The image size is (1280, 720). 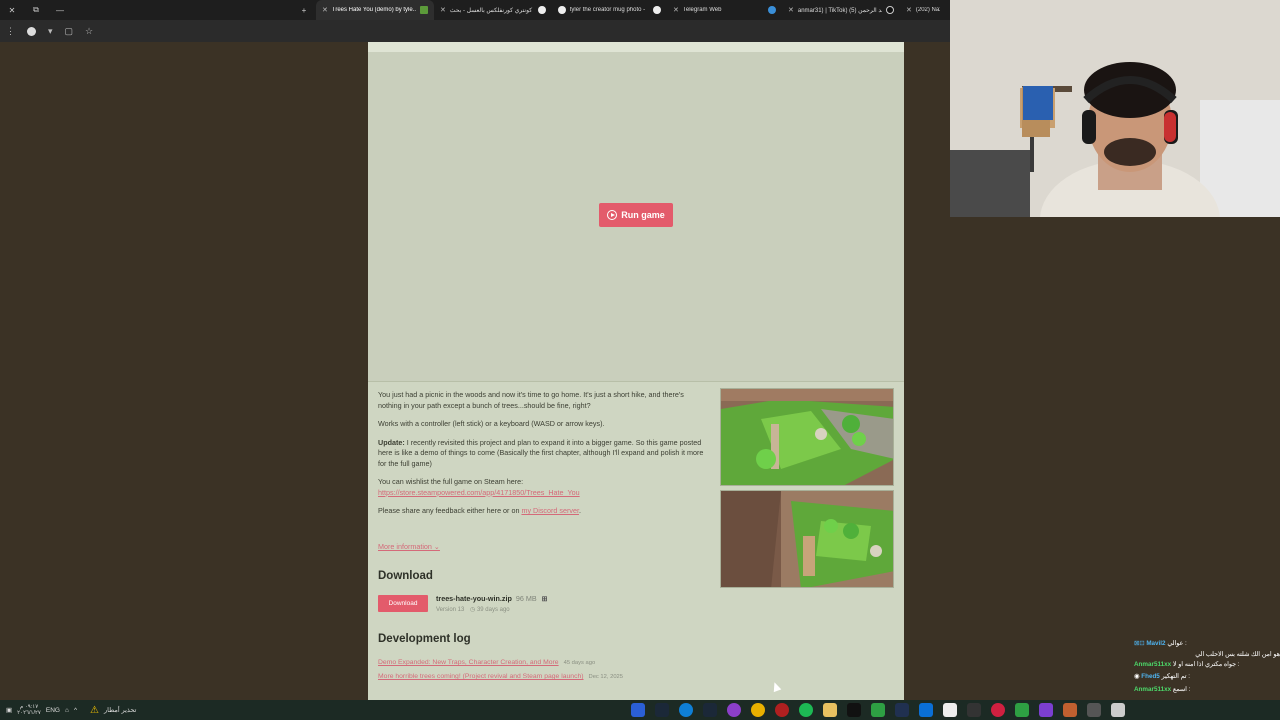 I want to click on clock-icon: ◷, so click(x=473, y=610).